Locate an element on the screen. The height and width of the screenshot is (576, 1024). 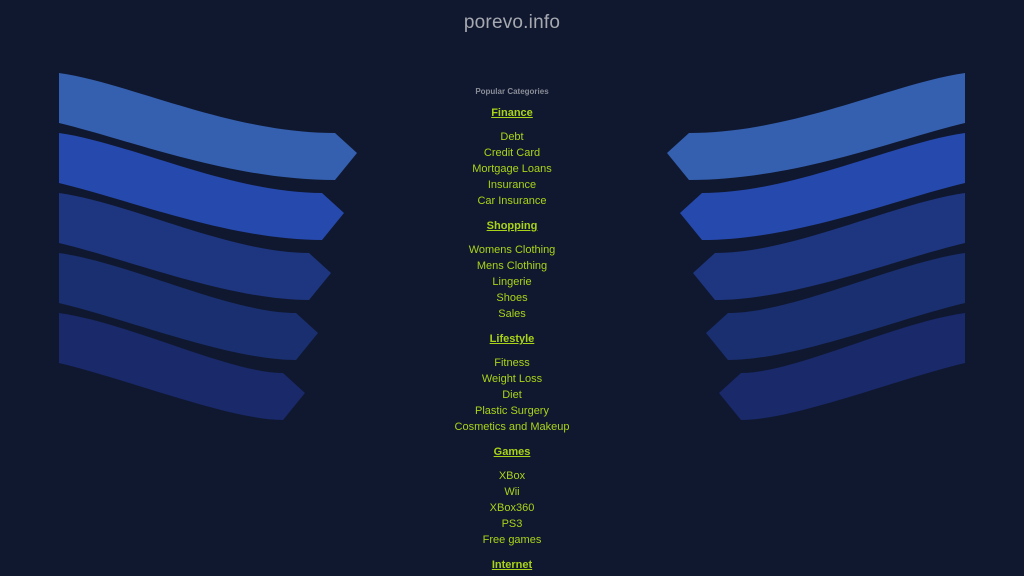
category-link: XBox is located at coordinates (512, 476).